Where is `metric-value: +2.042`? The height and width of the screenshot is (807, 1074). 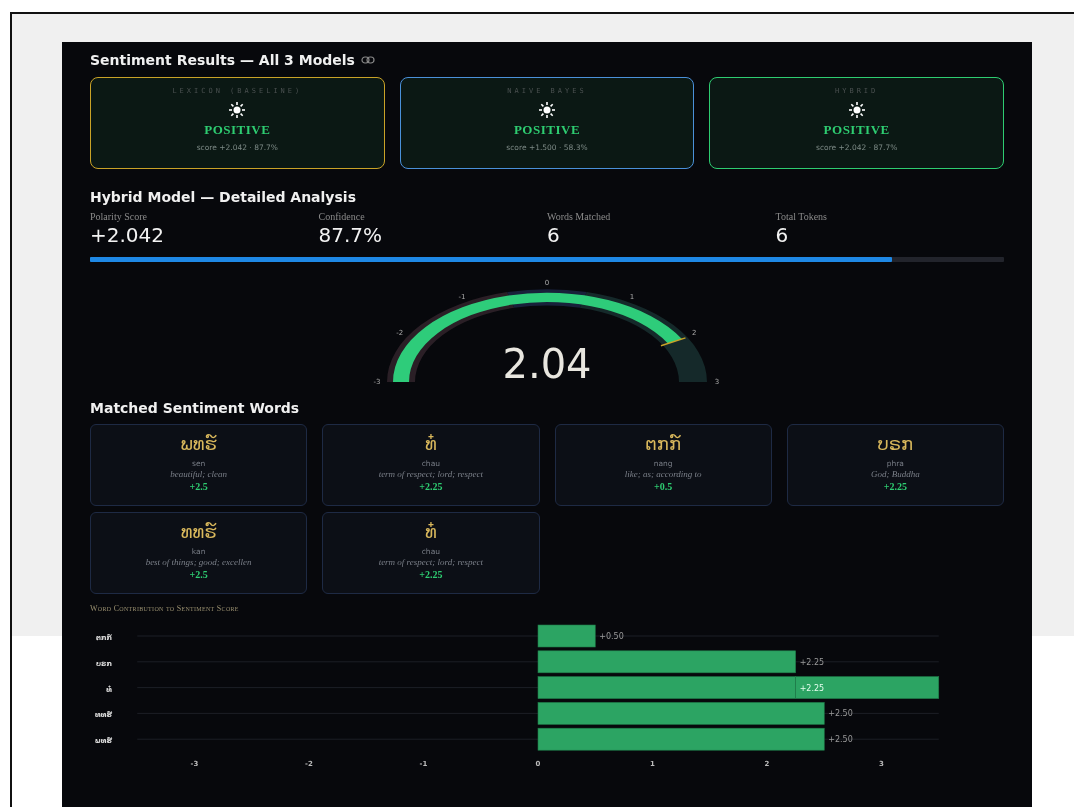
metric-value: +2.042 is located at coordinates (127, 235).